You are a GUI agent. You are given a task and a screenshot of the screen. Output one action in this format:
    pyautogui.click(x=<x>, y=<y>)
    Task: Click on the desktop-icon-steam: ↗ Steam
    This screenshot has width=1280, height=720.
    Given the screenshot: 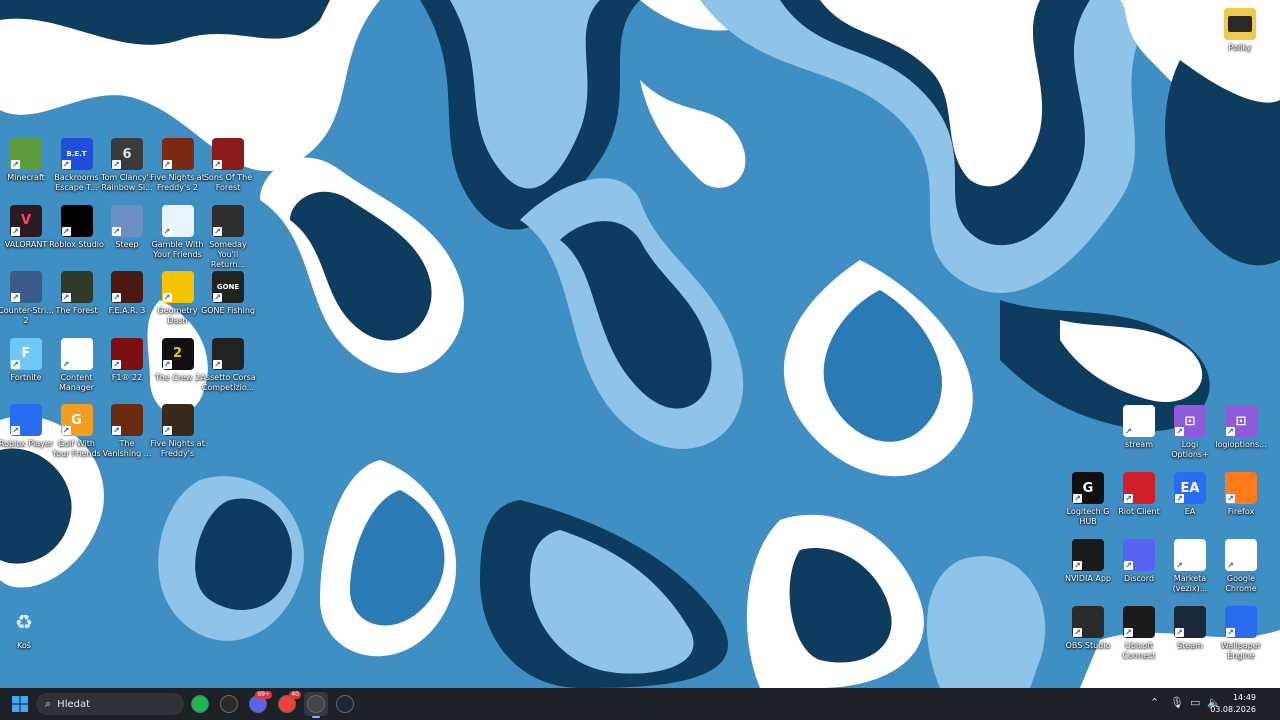 What is the action you would take?
    pyautogui.click(x=1190, y=628)
    